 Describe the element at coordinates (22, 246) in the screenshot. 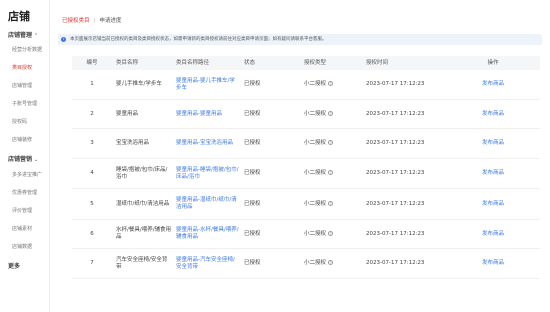

I see `sidebar-item-10: 店铺数据` at that location.